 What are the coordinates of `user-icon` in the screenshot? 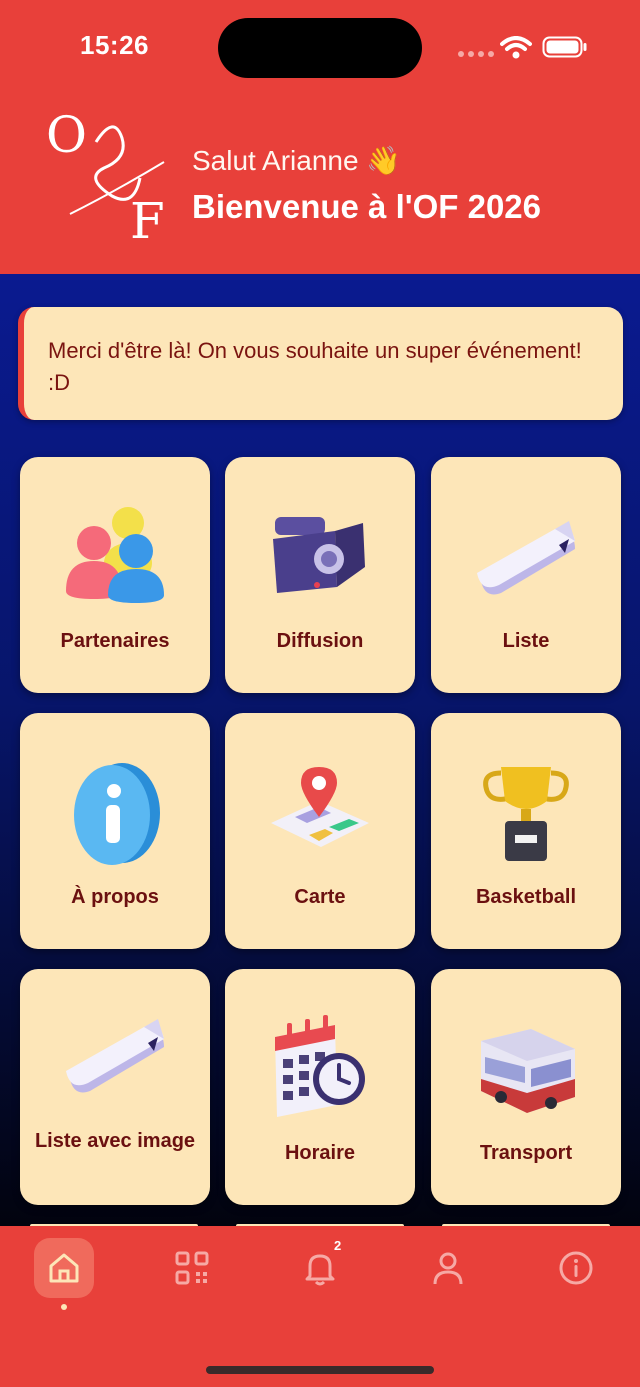 It's located at (448, 1268).